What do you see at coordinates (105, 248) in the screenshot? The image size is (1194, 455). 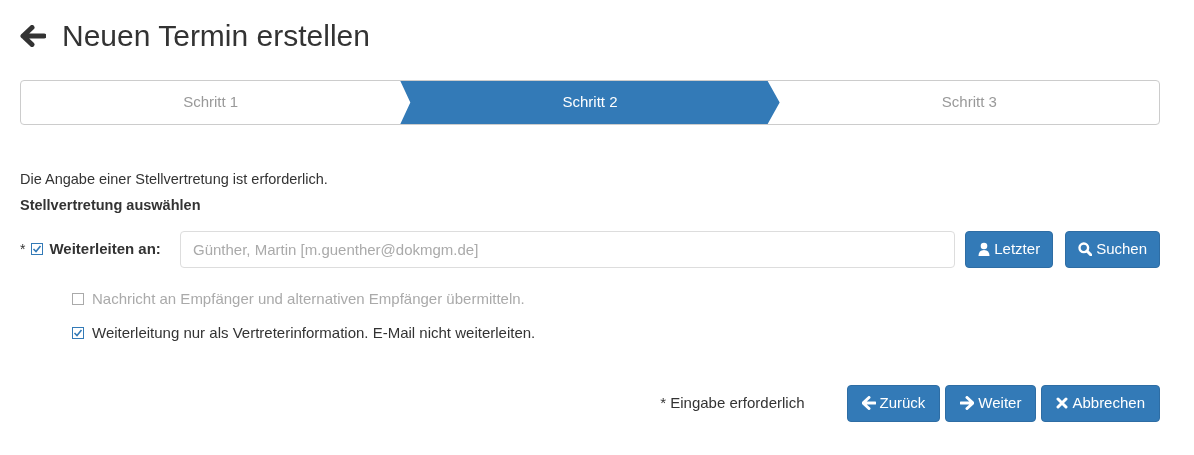 I see `field-label: Weiterleiten an:` at bounding box center [105, 248].